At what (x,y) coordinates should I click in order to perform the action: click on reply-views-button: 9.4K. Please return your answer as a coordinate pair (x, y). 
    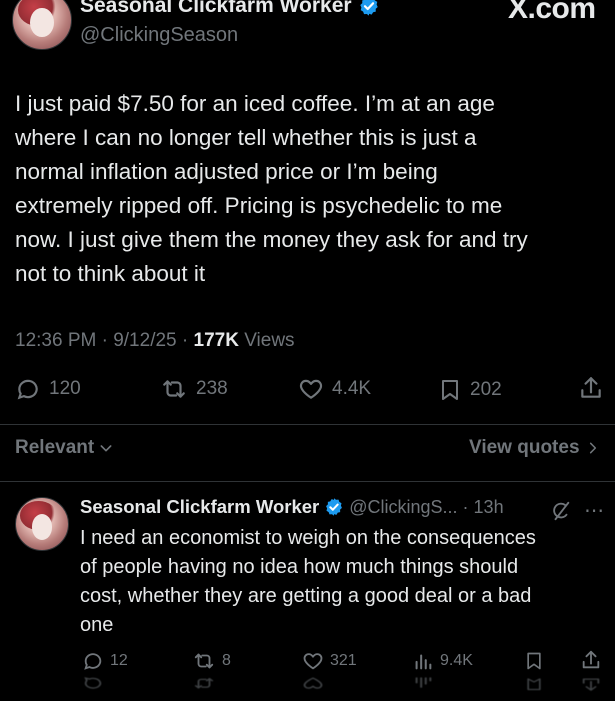
    Looking at the image, I should click on (442, 661).